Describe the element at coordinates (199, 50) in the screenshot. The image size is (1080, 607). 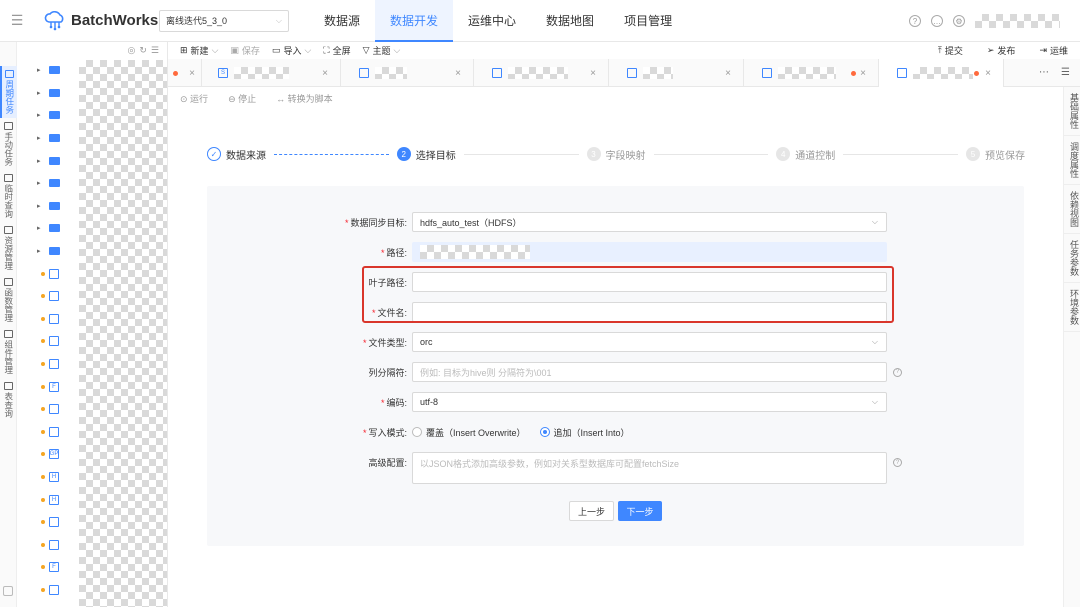
I see `new-button: ⊞ 新建 ⌵` at that location.